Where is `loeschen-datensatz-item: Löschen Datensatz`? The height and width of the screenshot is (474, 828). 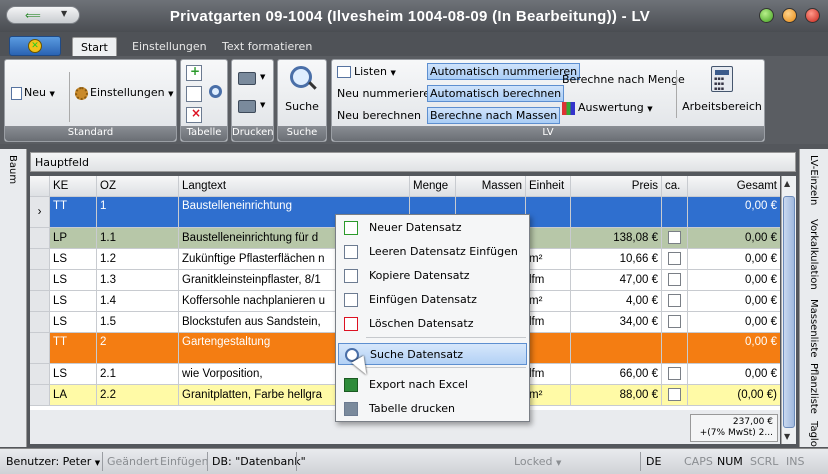
loeschen-datensatz-item: Löschen Datensatz is located at coordinates (432, 324).